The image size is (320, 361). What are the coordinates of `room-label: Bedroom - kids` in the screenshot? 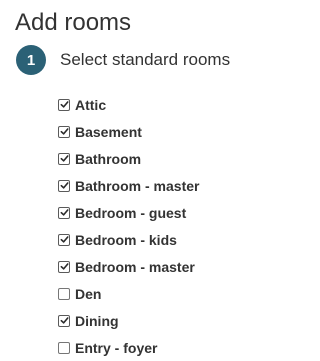 It's located at (126, 240).